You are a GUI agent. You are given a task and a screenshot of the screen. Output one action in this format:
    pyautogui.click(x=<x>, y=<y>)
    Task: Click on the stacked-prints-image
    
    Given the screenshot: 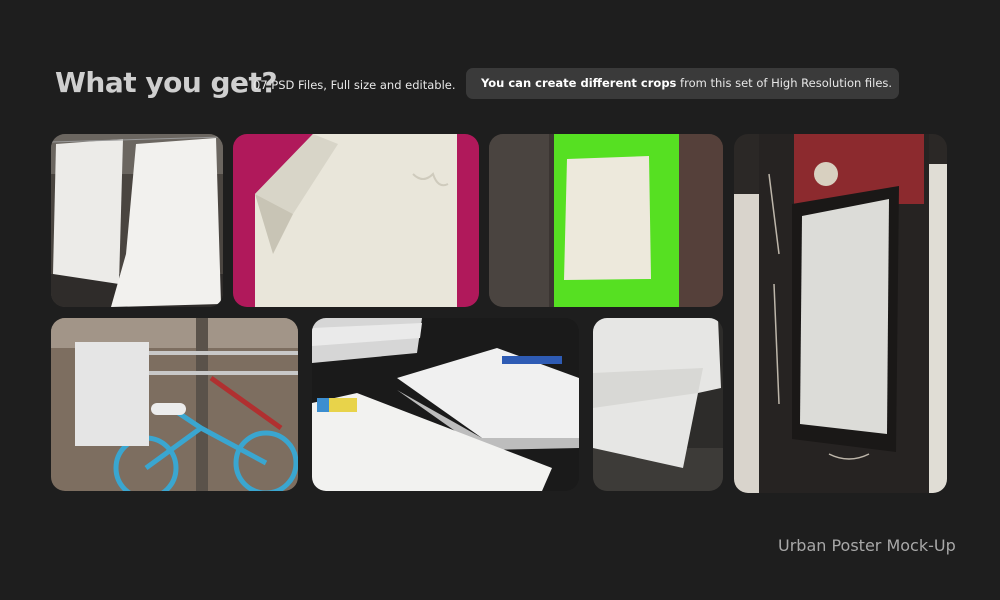 What is the action you would take?
    pyautogui.click(x=445, y=404)
    